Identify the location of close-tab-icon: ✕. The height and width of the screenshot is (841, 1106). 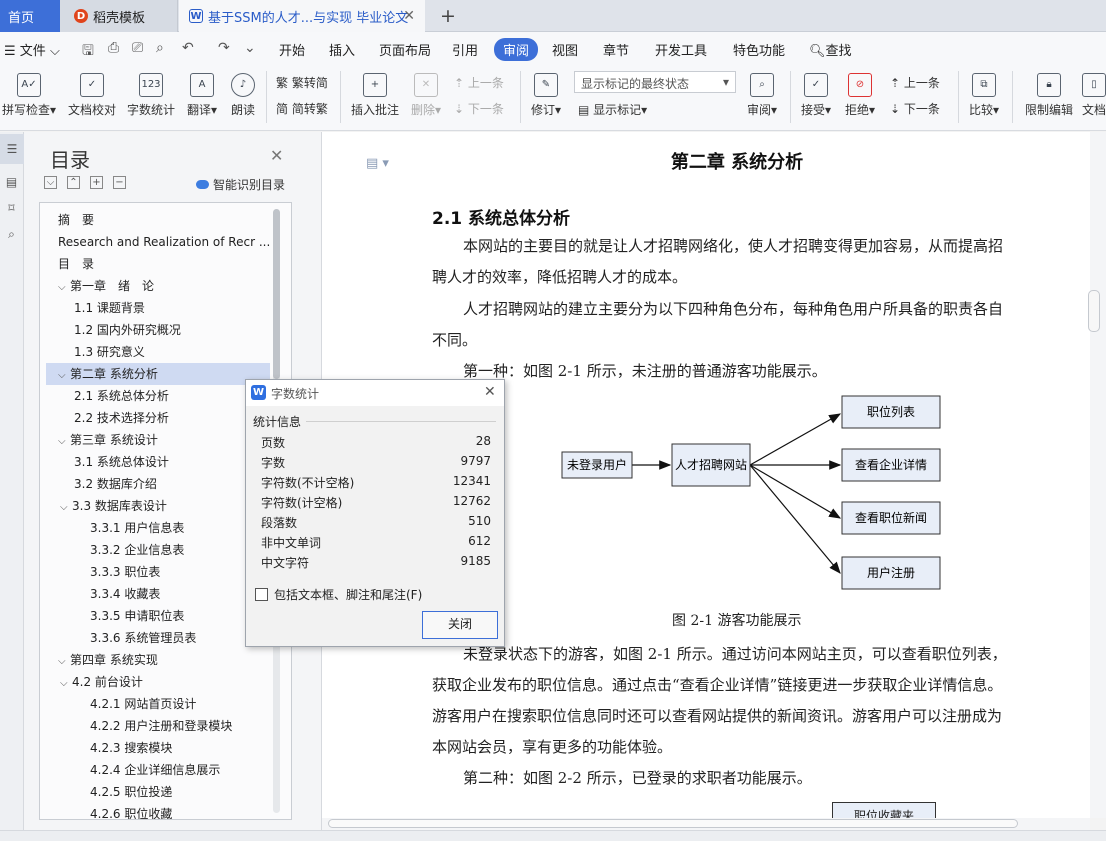
(409, 16).